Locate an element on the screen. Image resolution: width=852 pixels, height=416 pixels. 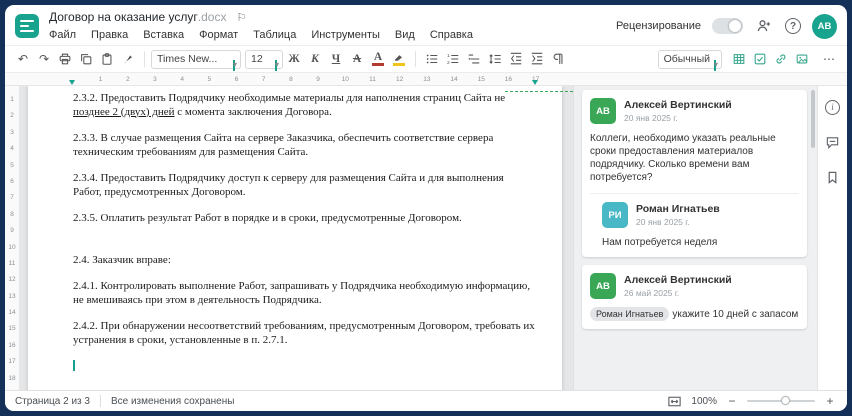
info-icon: i is located at coordinates (833, 107).